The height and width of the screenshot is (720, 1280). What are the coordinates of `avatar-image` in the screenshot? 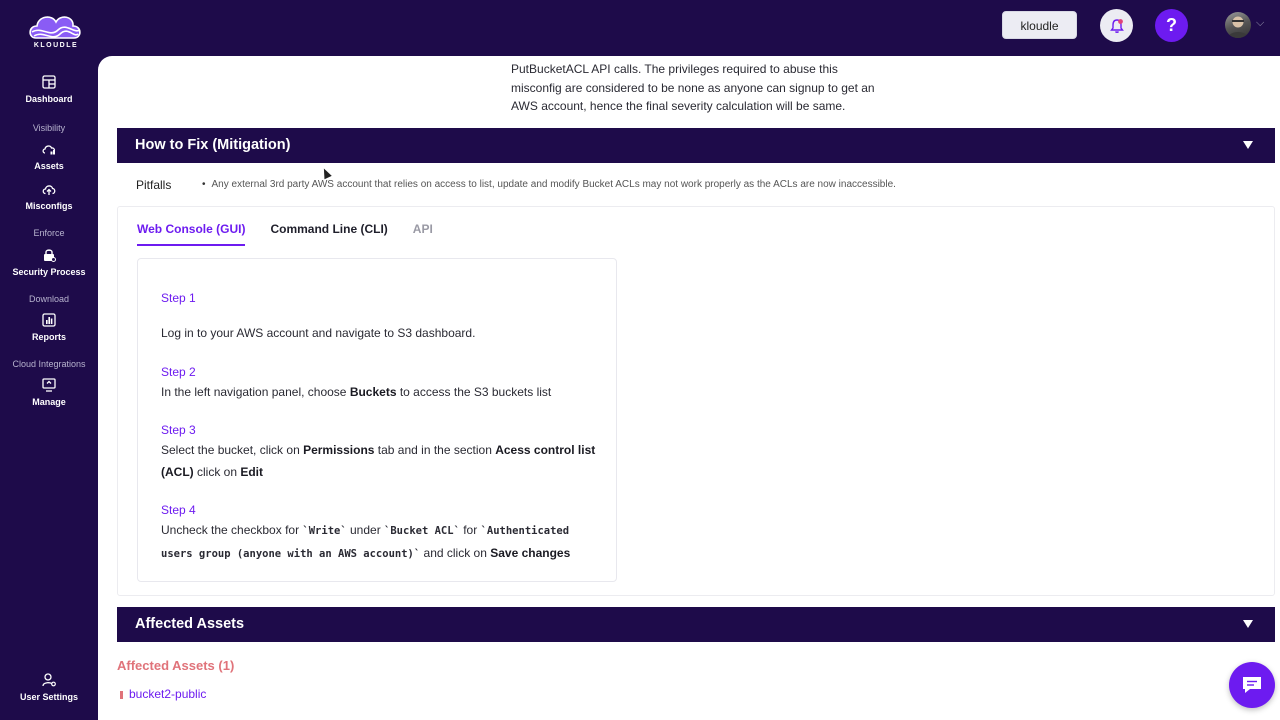 It's located at (1238, 27).